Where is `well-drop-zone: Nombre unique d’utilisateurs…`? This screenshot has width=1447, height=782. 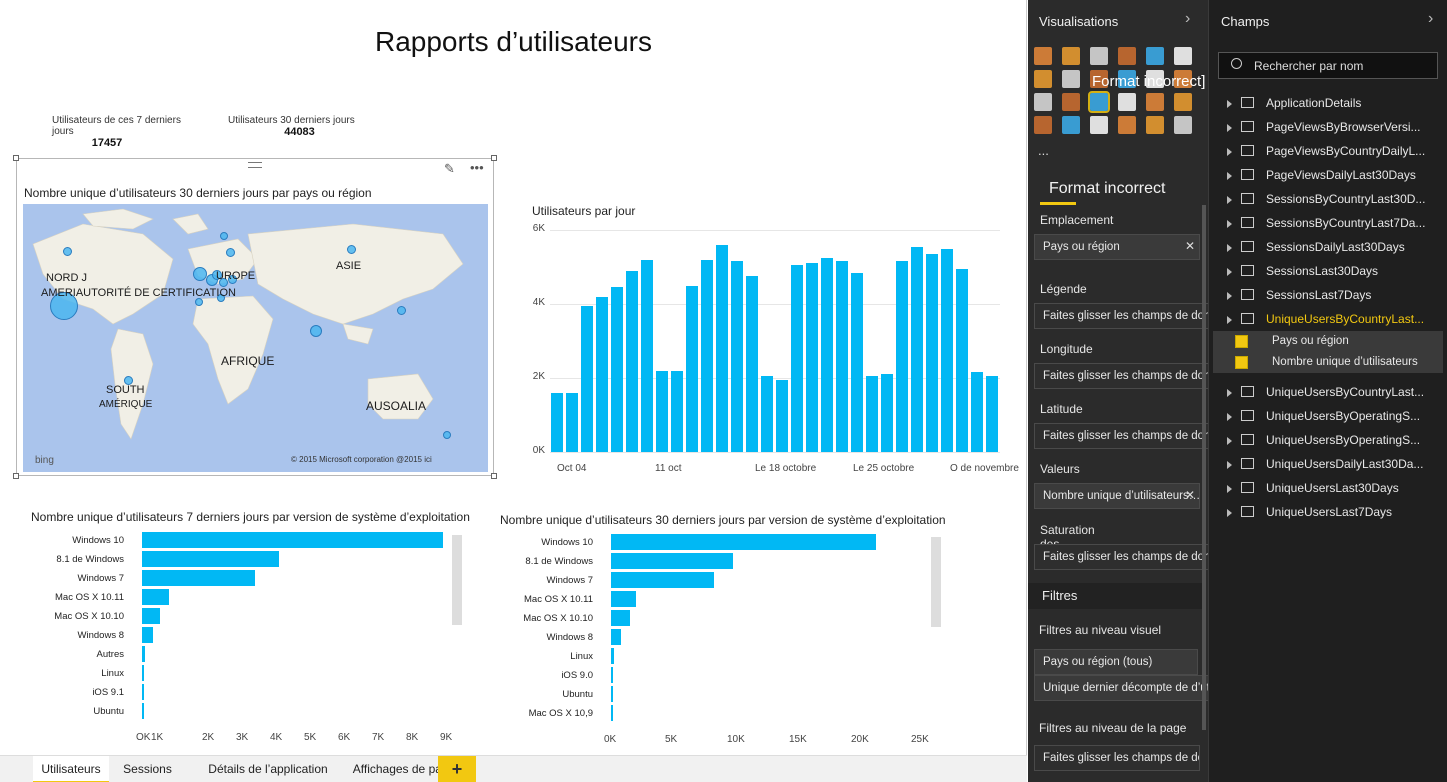 well-drop-zone: Nombre unique d’utilisateurs… is located at coordinates (1117, 496).